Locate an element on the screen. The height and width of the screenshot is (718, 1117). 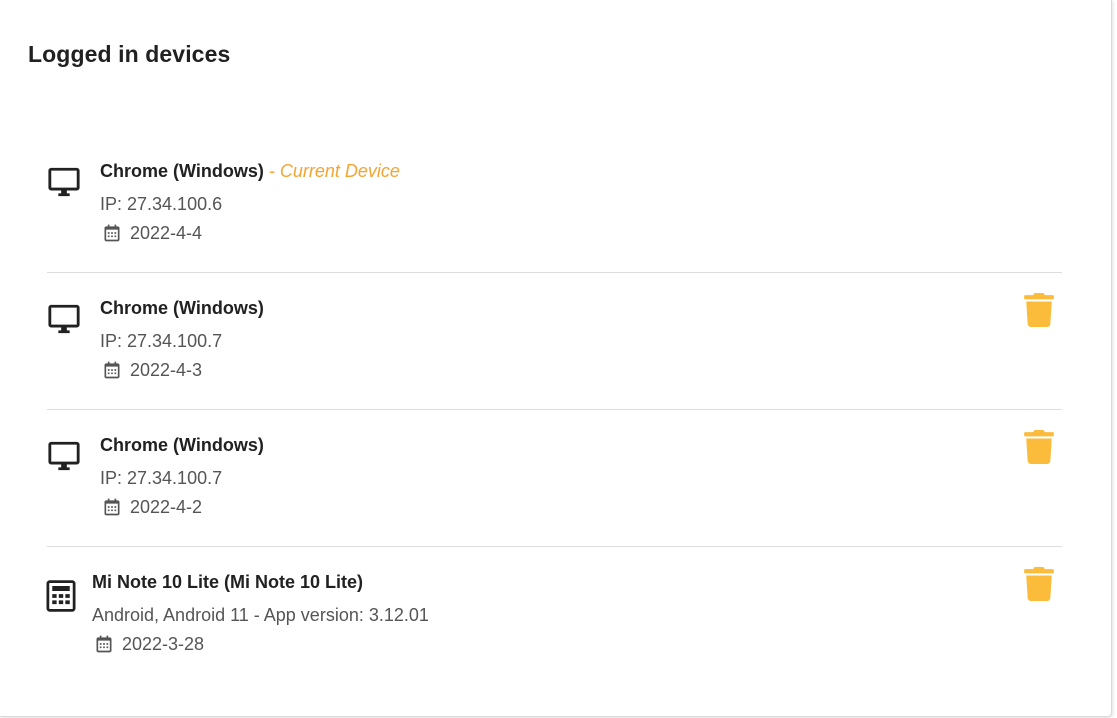
device-name-line: Chrome (Windows) - Current Device is located at coordinates (250, 171).